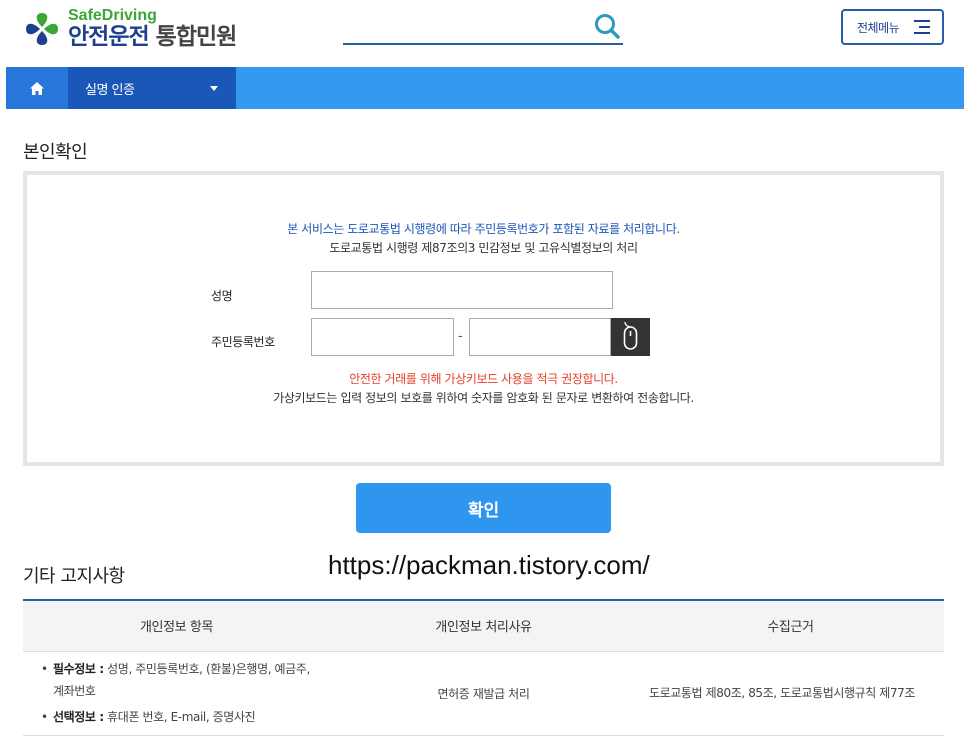 Image resolution: width=971 pixels, height=736 pixels. Describe the element at coordinates (222, 296) in the screenshot. I see `name-label: 성명` at that location.